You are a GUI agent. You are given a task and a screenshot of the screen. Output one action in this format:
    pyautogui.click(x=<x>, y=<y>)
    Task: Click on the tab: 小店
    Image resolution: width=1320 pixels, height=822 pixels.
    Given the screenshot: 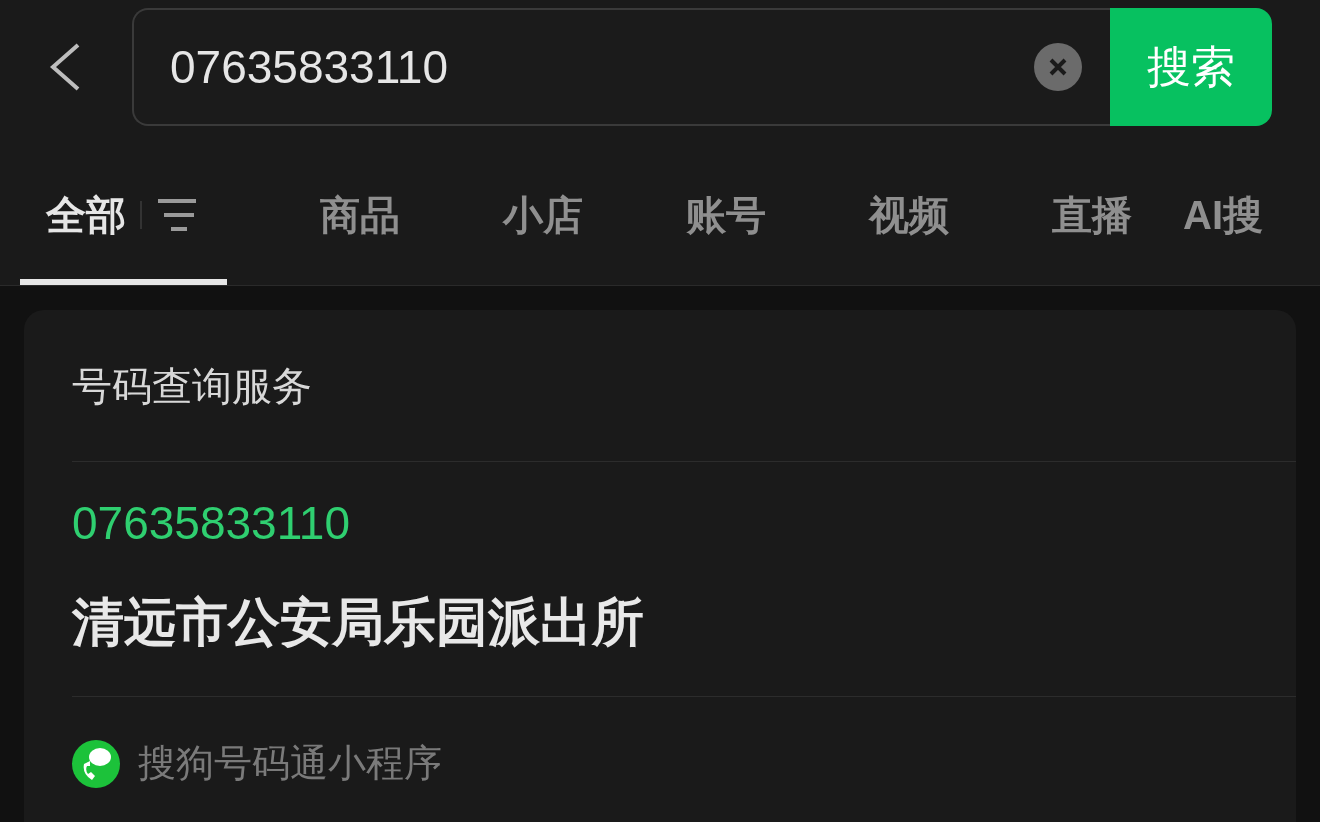 What is the action you would take?
    pyautogui.click(x=542, y=217)
    